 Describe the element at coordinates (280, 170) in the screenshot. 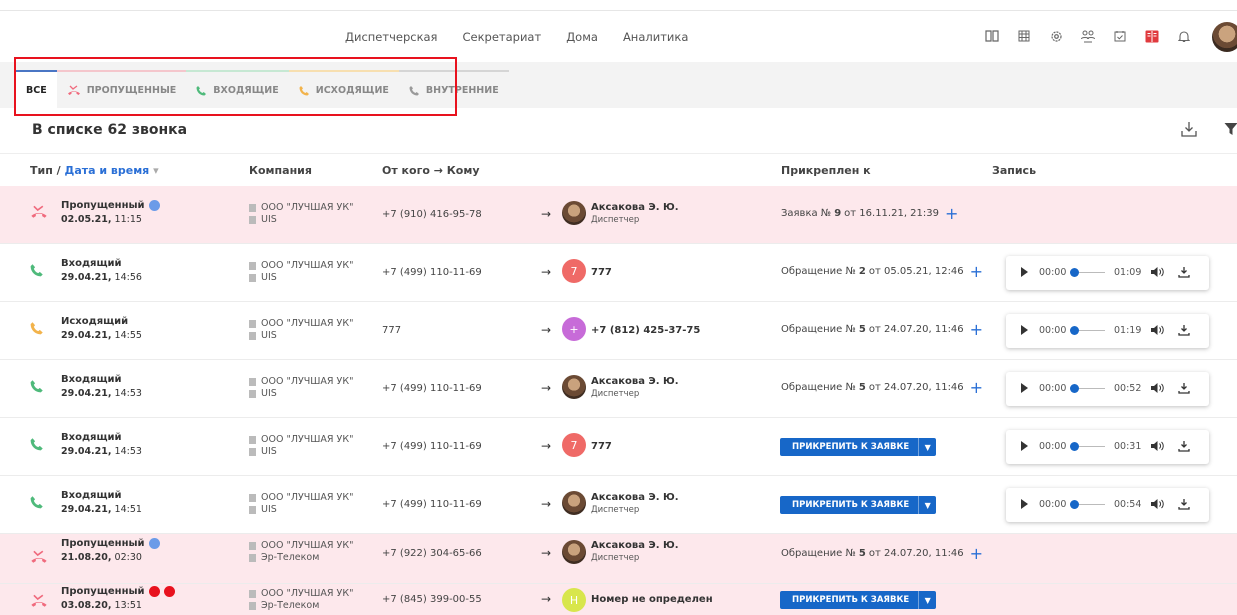

I see `column-company: Компания` at that location.